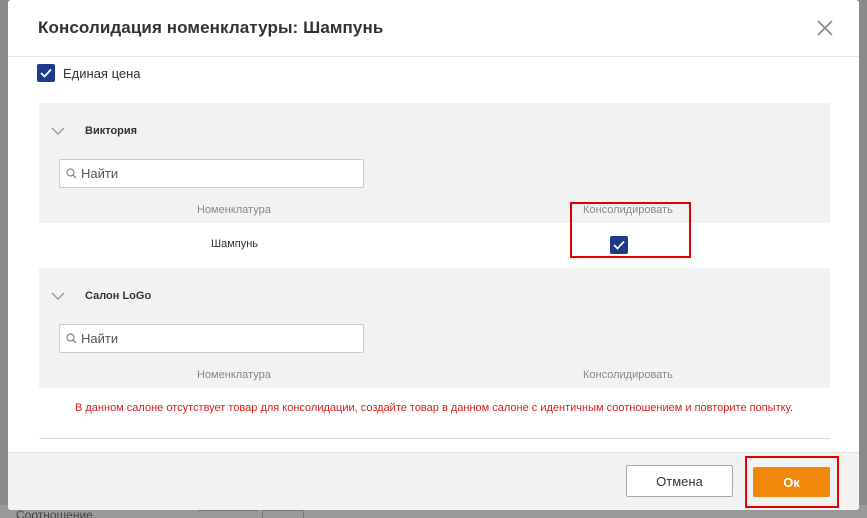  I want to click on ok-button: Ок, so click(791, 482).